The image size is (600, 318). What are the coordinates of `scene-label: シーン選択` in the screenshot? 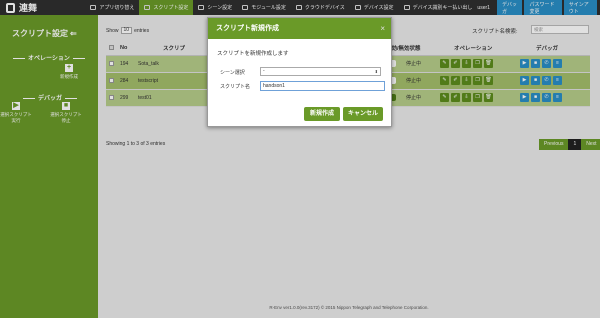 It's located at (232, 73).